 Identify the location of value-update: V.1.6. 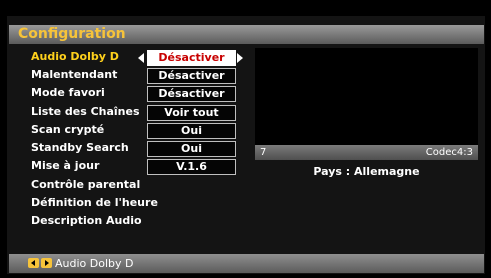
(191, 167).